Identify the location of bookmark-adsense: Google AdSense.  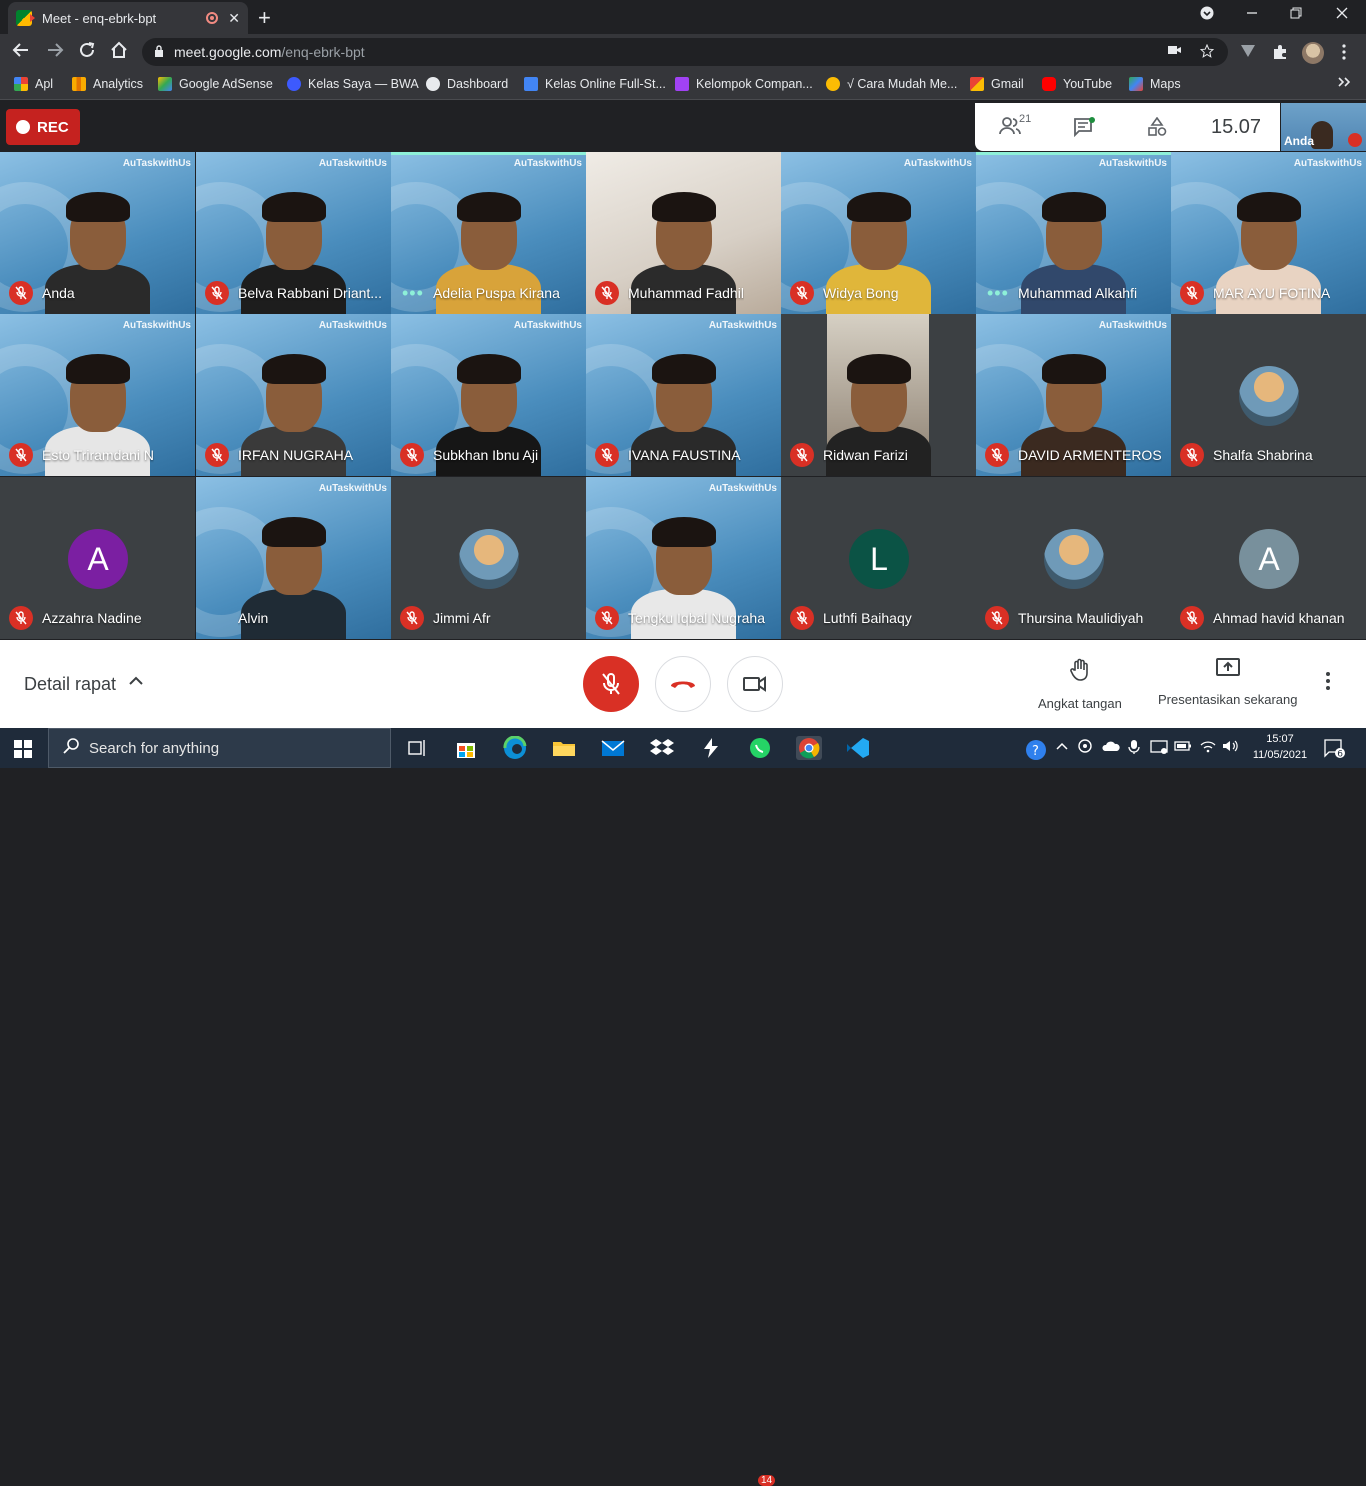
(215, 84).